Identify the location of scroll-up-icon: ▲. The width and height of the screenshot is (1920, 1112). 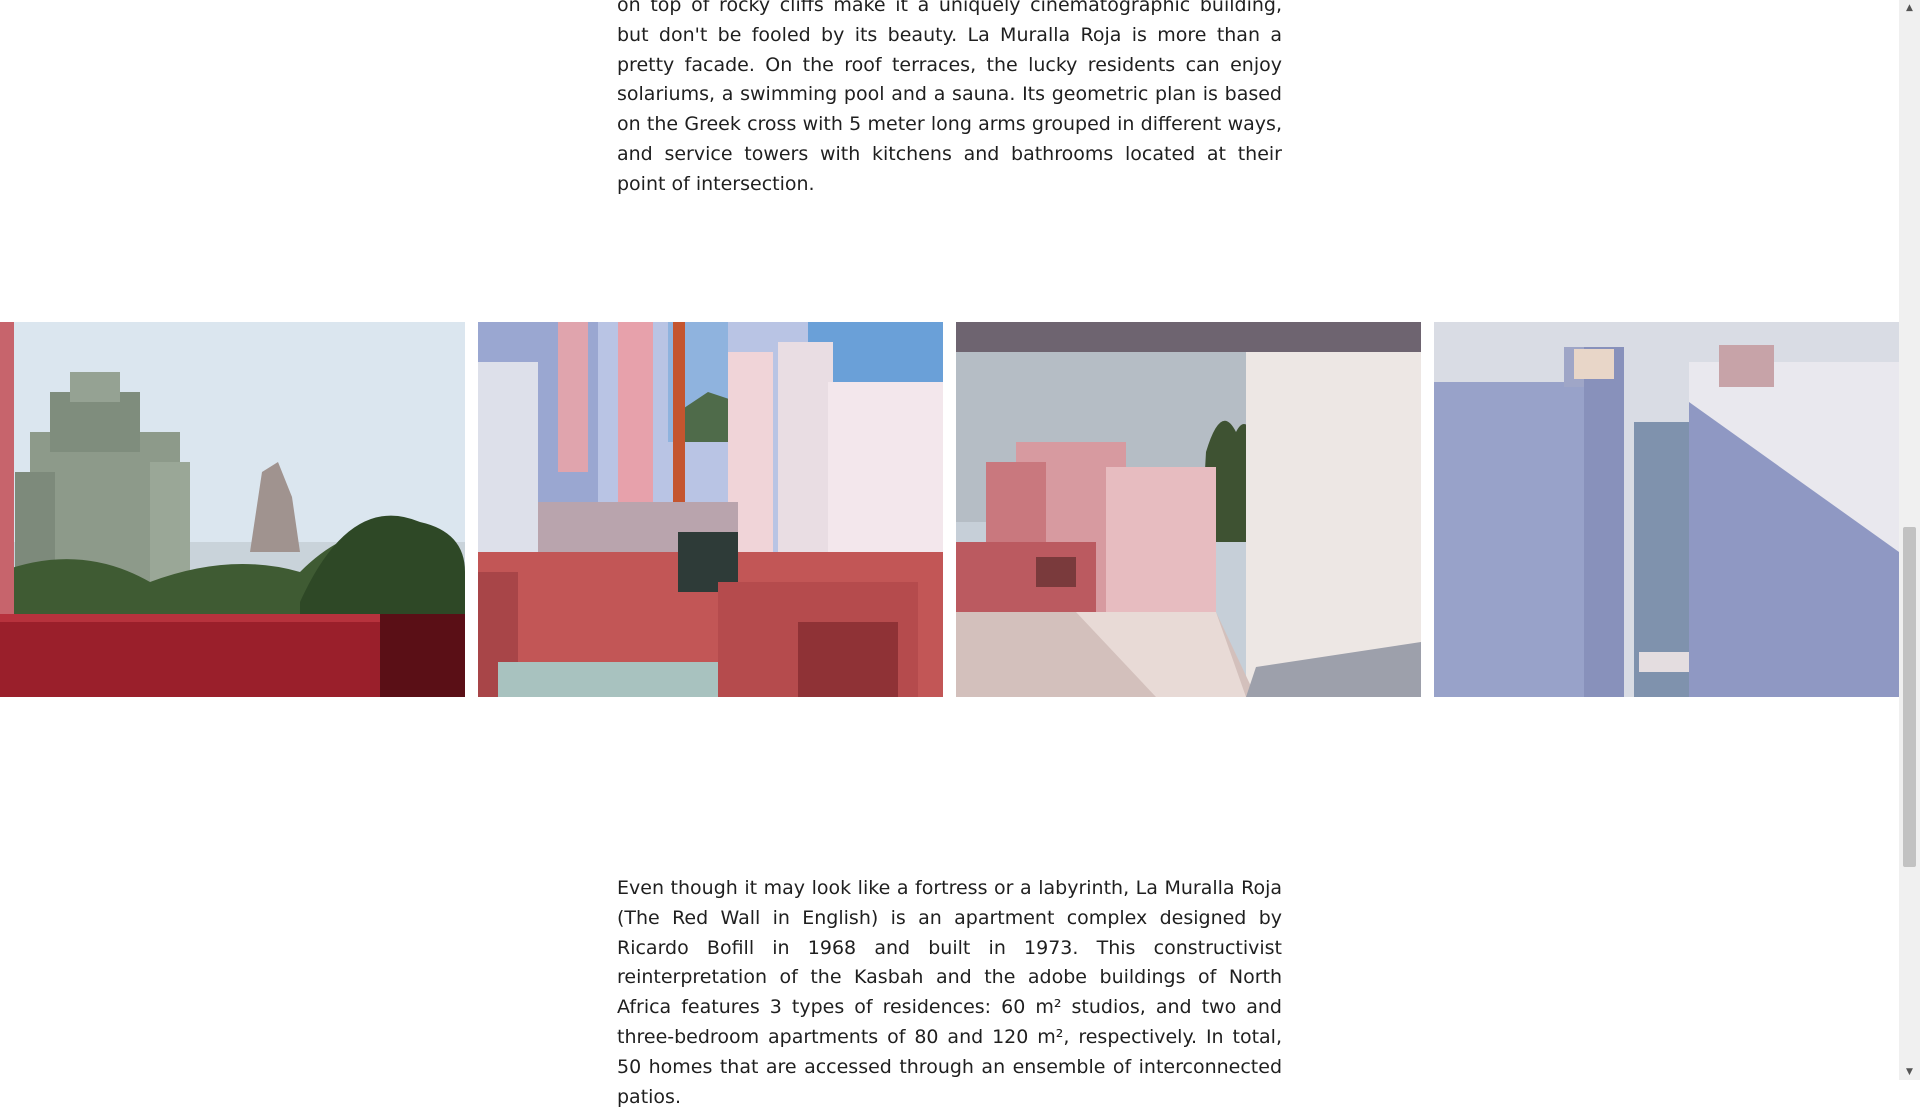
(1909, 8).